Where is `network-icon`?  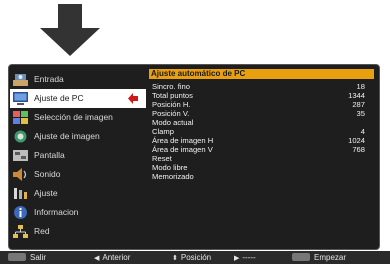
network-icon is located at coordinates (20, 231).